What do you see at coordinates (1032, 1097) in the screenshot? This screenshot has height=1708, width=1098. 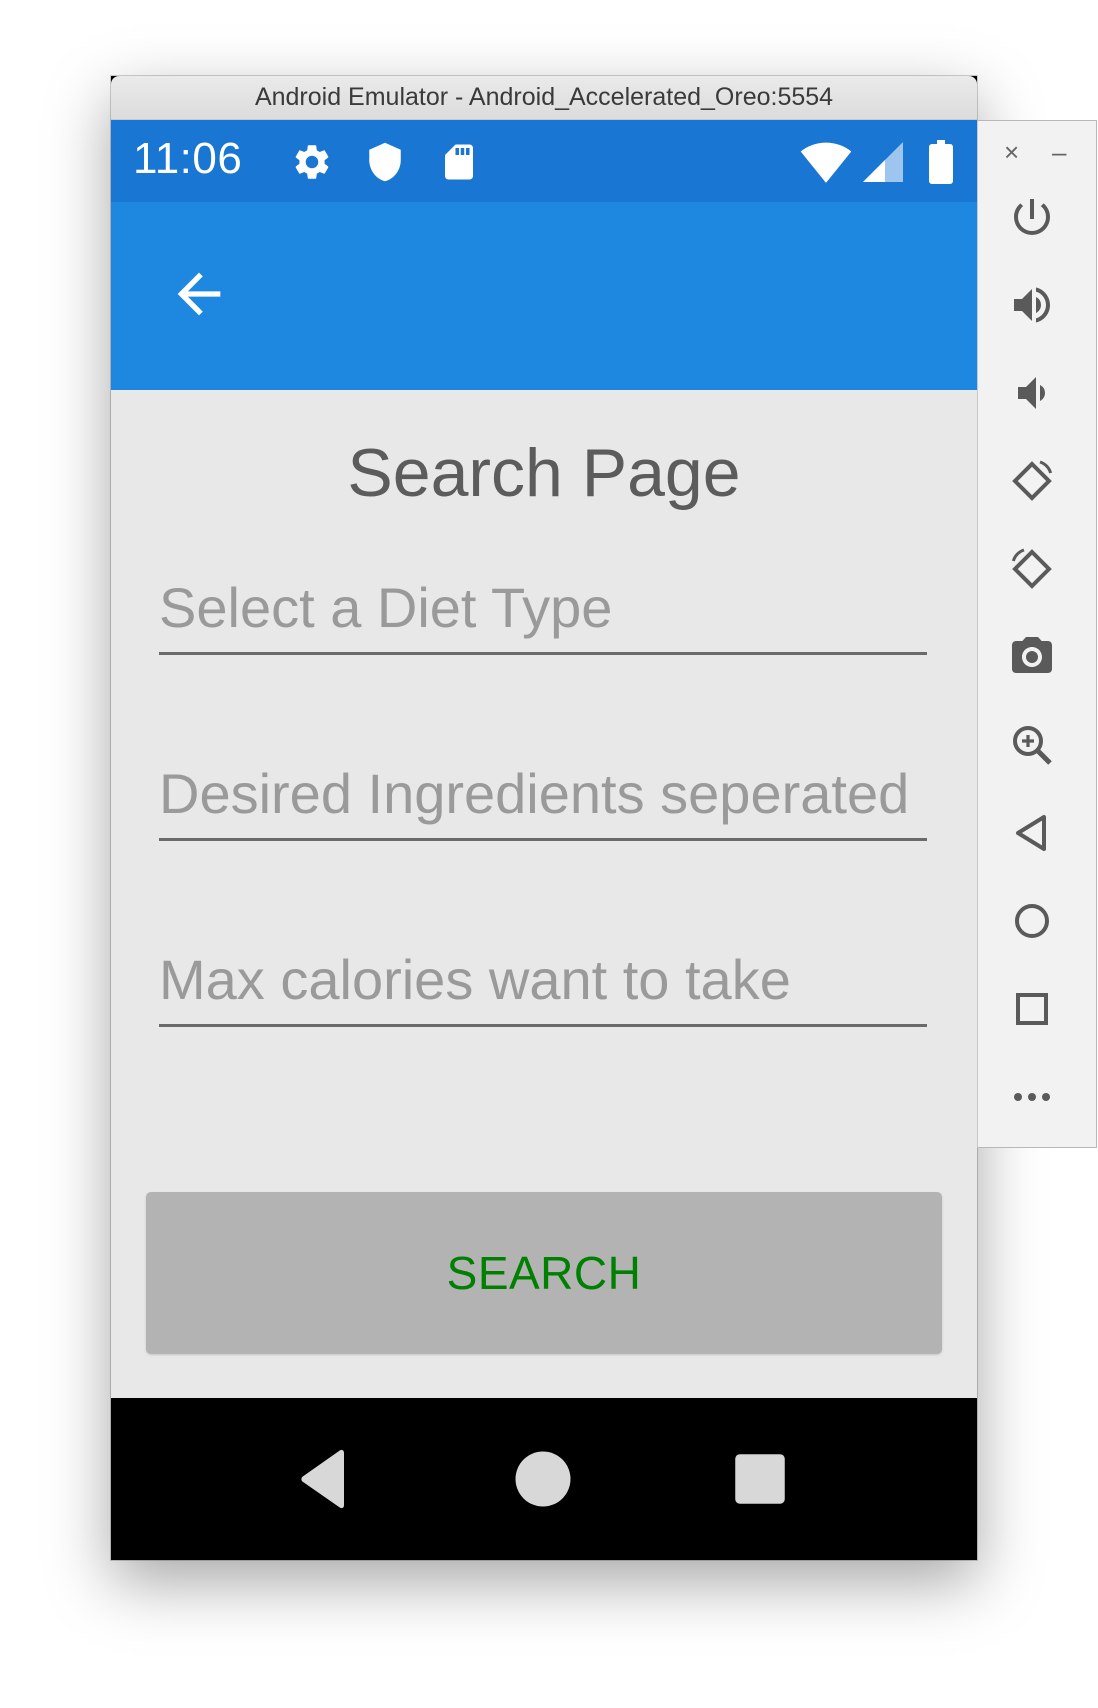 I see `more-icon` at bounding box center [1032, 1097].